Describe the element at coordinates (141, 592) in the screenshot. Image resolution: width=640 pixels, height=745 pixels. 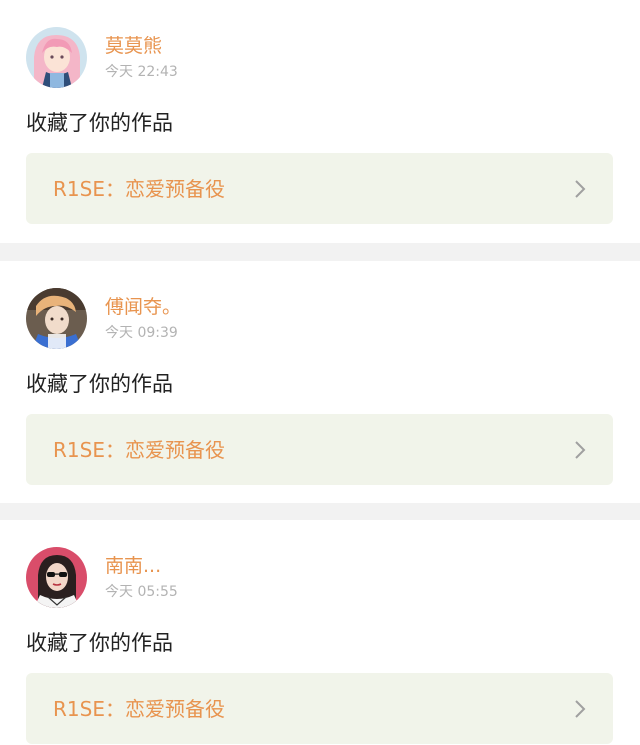
I see `timestamp: 今天 05:55` at that location.